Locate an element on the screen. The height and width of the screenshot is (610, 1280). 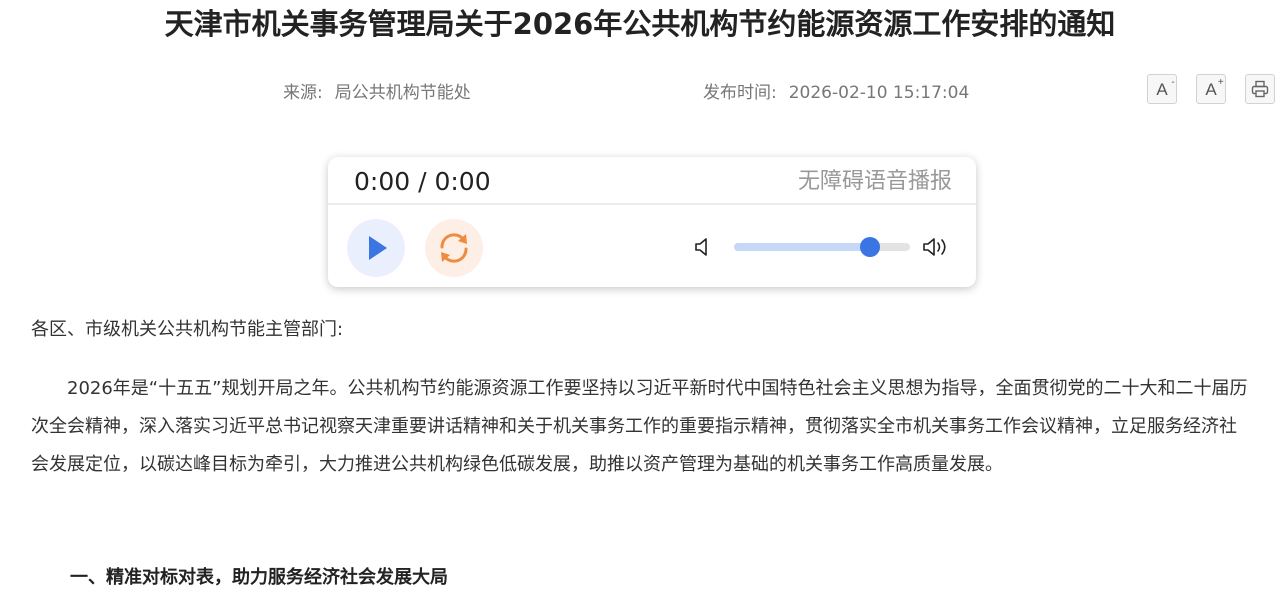
publish-time-meta: 发布时间: 2026-02-10 15:17:04 is located at coordinates (836, 93).